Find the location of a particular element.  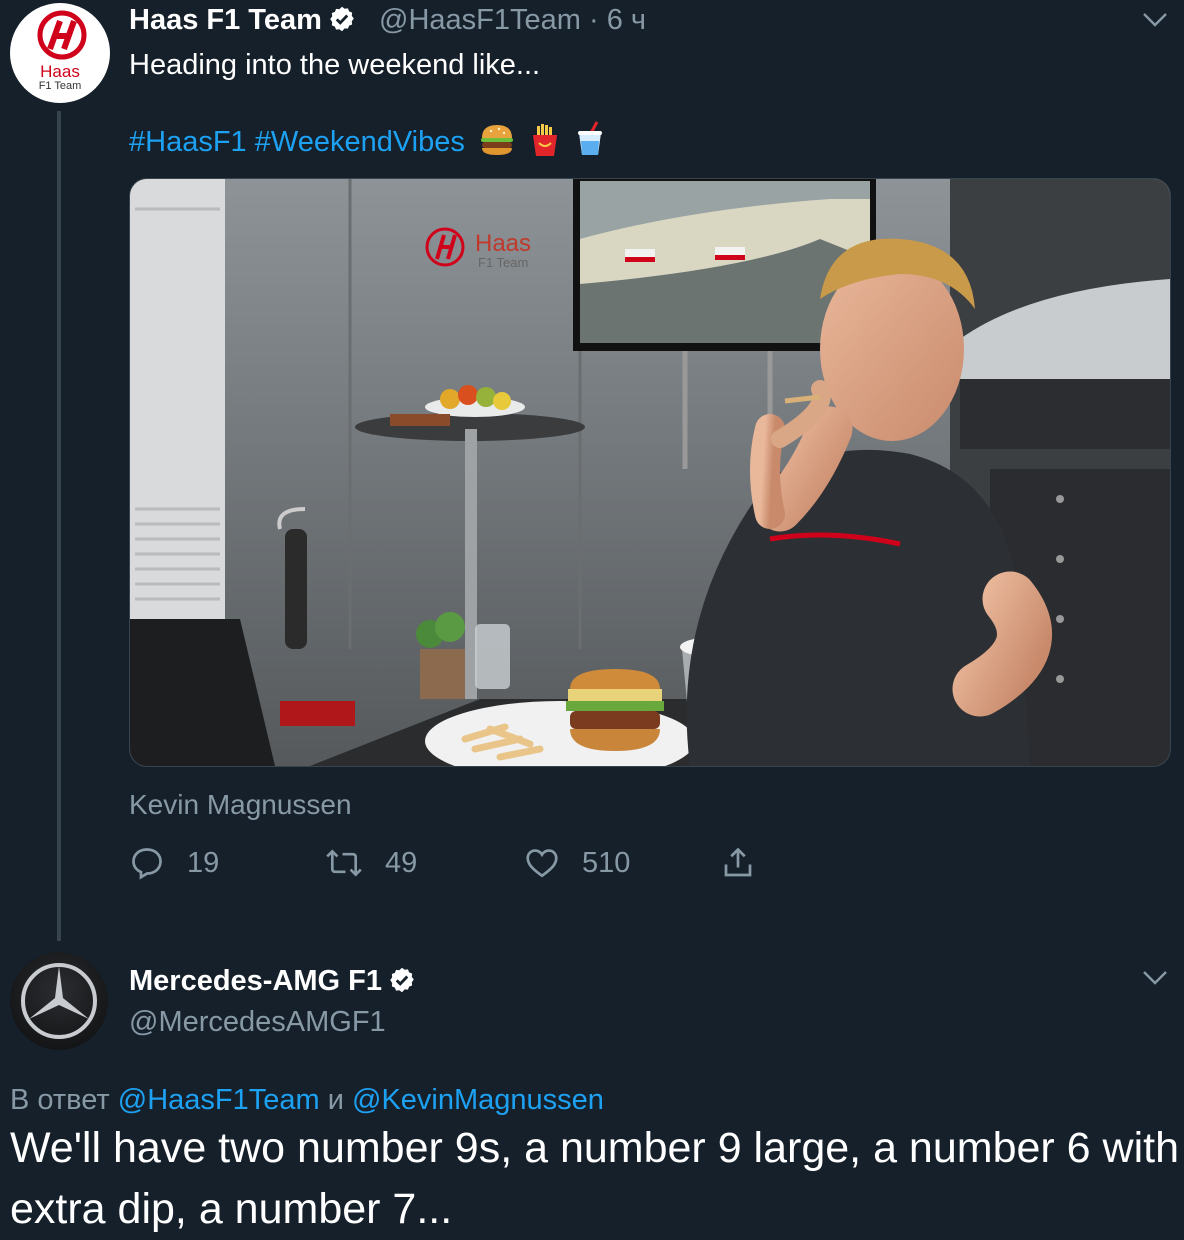

reply-icon is located at coordinates (147, 864).